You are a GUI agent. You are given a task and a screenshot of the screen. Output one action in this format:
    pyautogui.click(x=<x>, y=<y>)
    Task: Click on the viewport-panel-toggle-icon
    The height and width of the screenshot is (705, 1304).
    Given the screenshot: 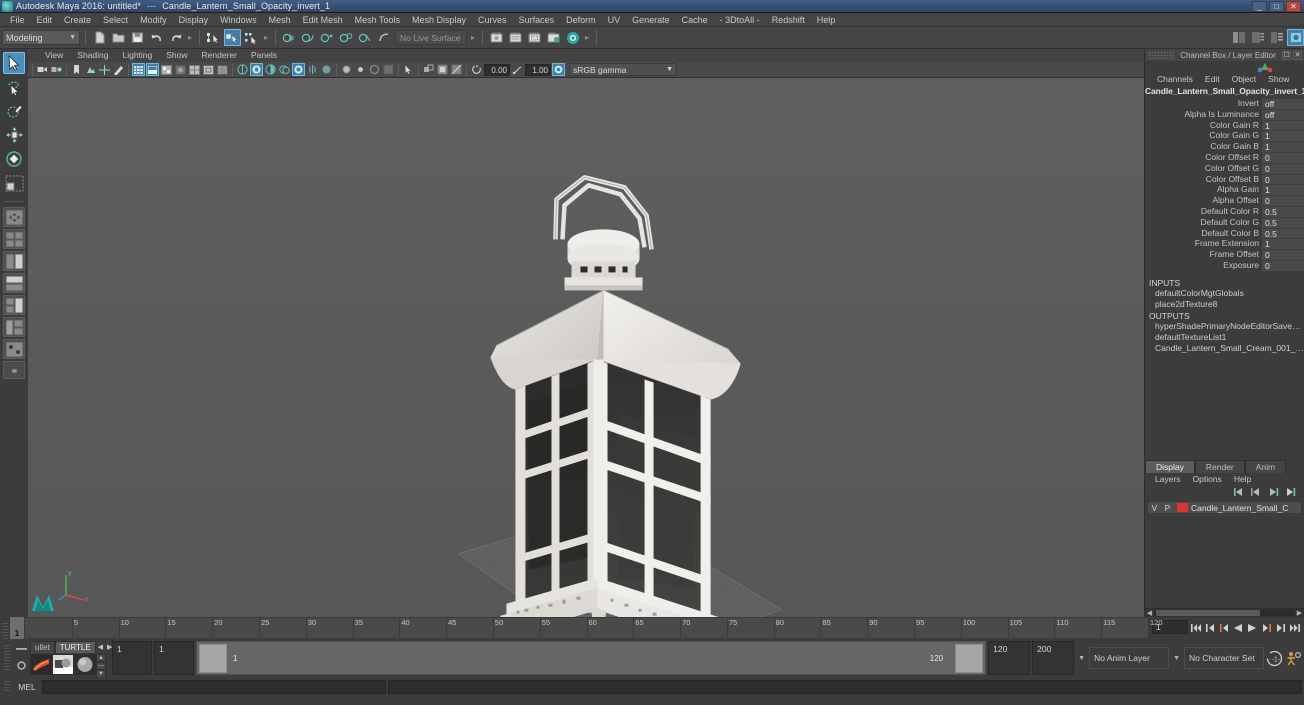 What is the action you would take?
    pyautogui.click(x=388, y=69)
    